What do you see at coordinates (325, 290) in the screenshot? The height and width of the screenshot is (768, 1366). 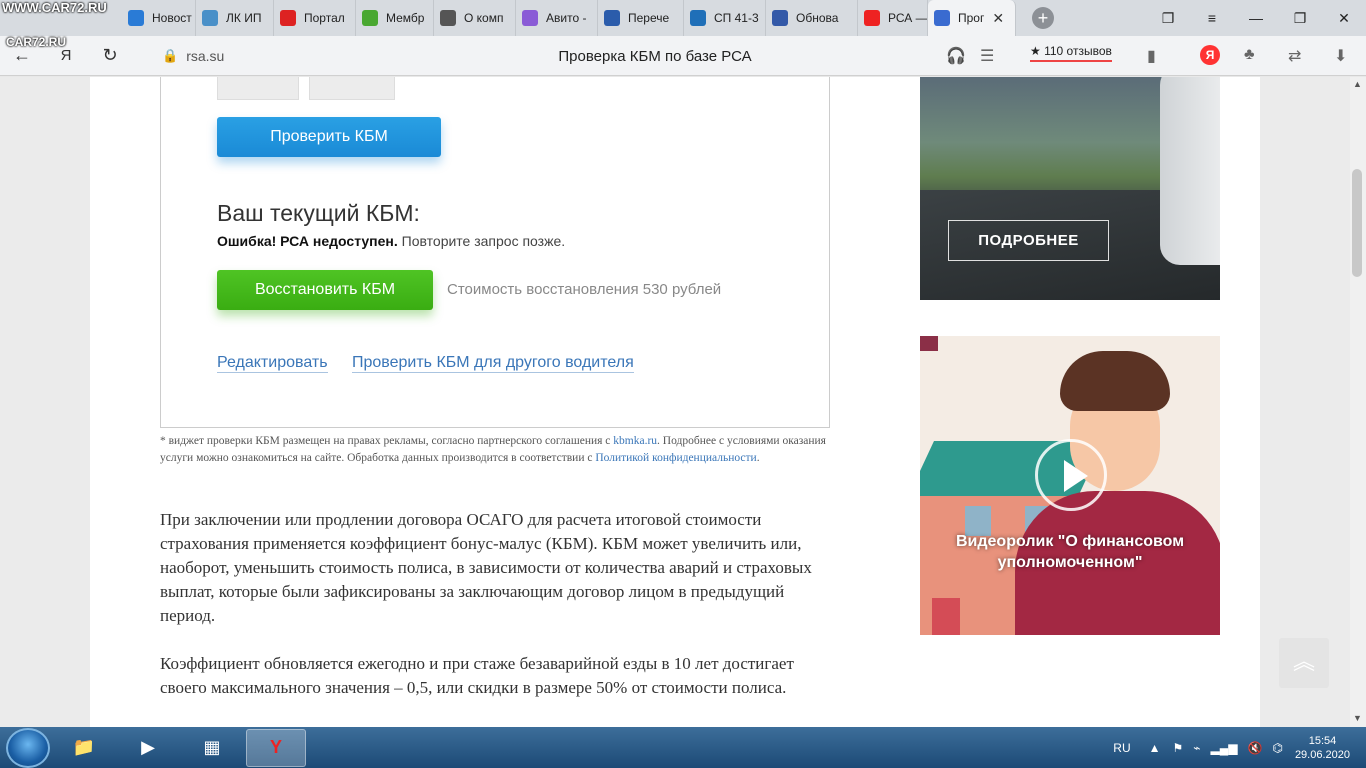 I see `restore-kbm-button: Восстановить КБМ` at bounding box center [325, 290].